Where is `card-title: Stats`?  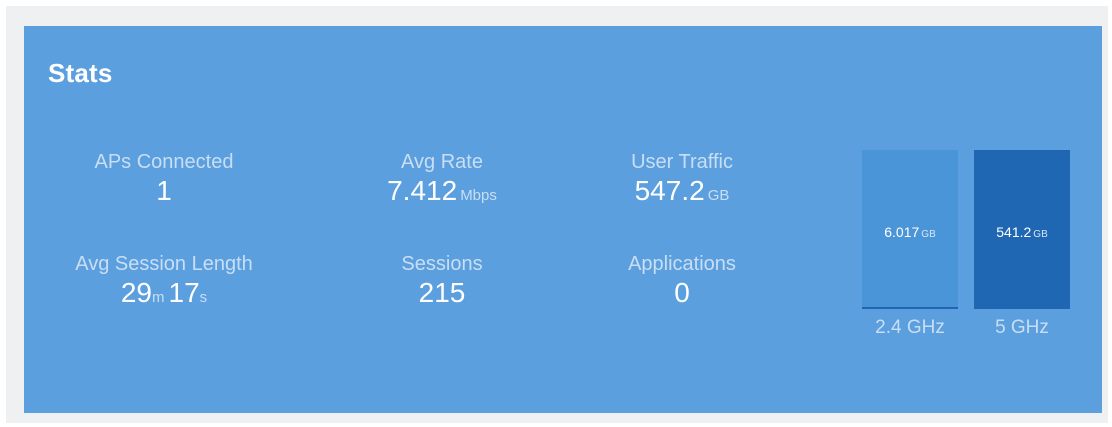
card-title: Stats is located at coordinates (80, 73).